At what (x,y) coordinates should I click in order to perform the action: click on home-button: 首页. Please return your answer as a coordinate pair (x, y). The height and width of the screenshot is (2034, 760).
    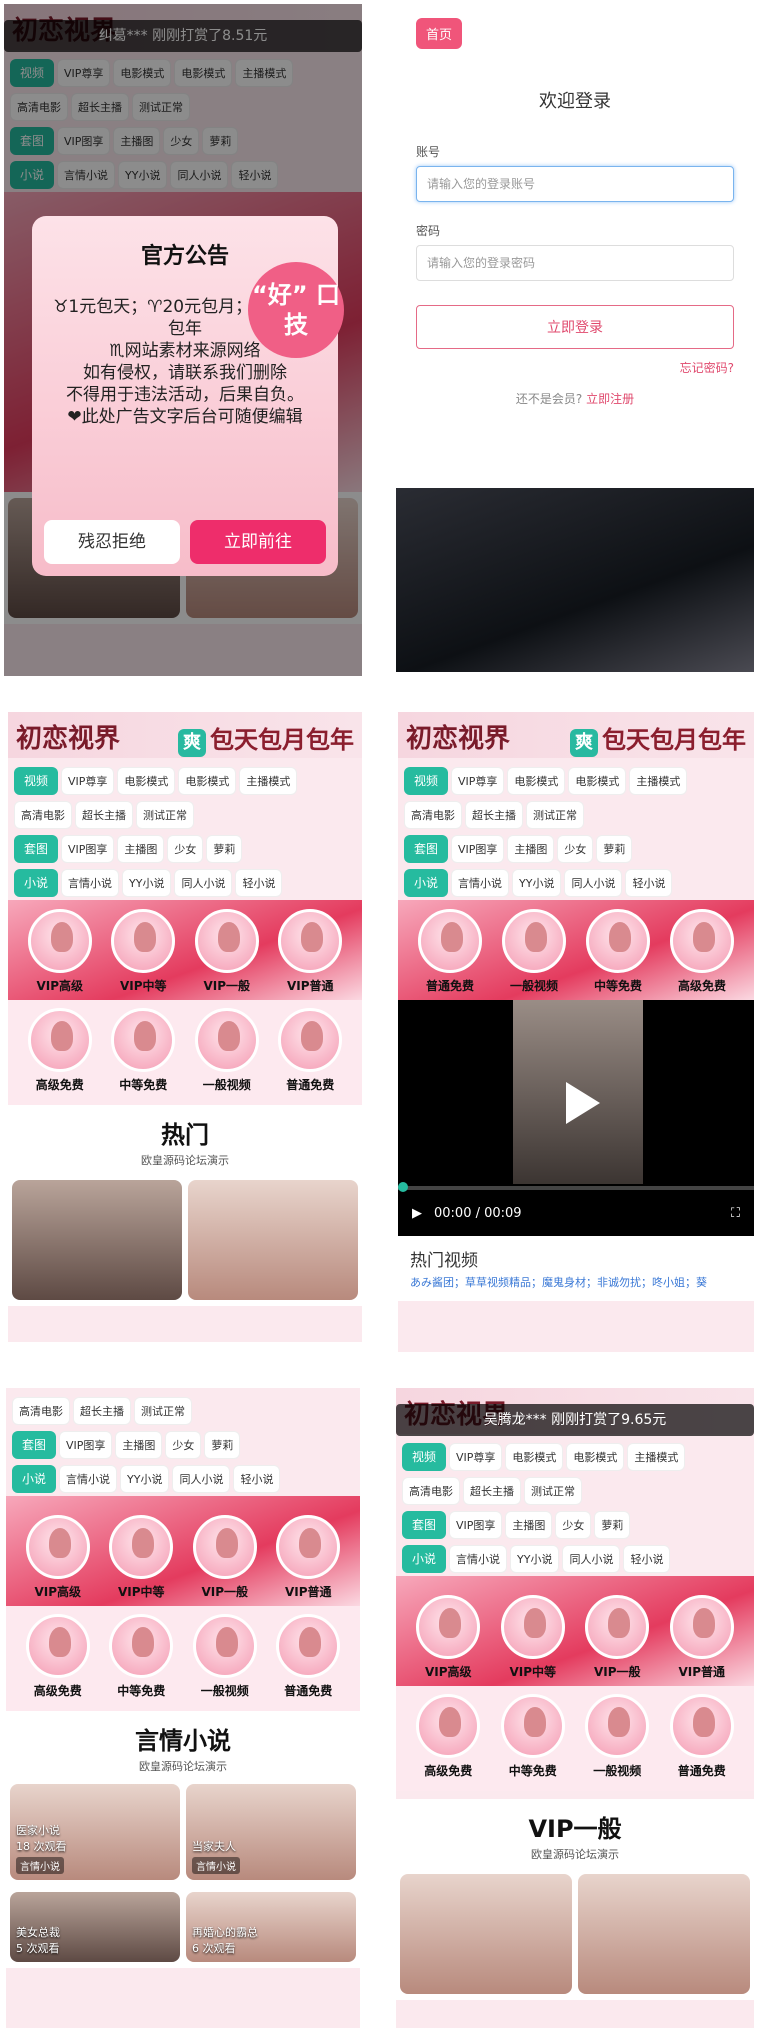
    Looking at the image, I should click on (439, 33).